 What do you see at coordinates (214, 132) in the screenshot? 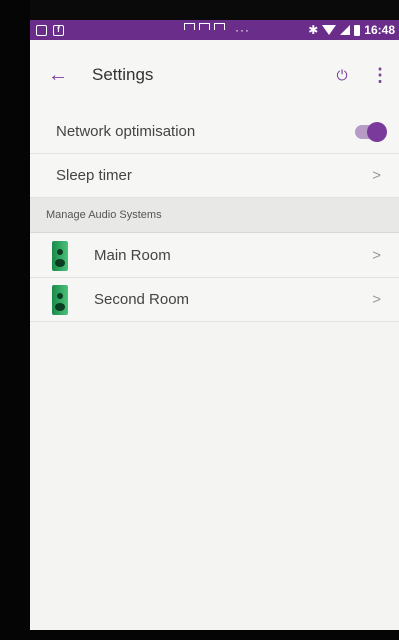
I see `network-optimisation-row: Network optimisation` at bounding box center [214, 132].